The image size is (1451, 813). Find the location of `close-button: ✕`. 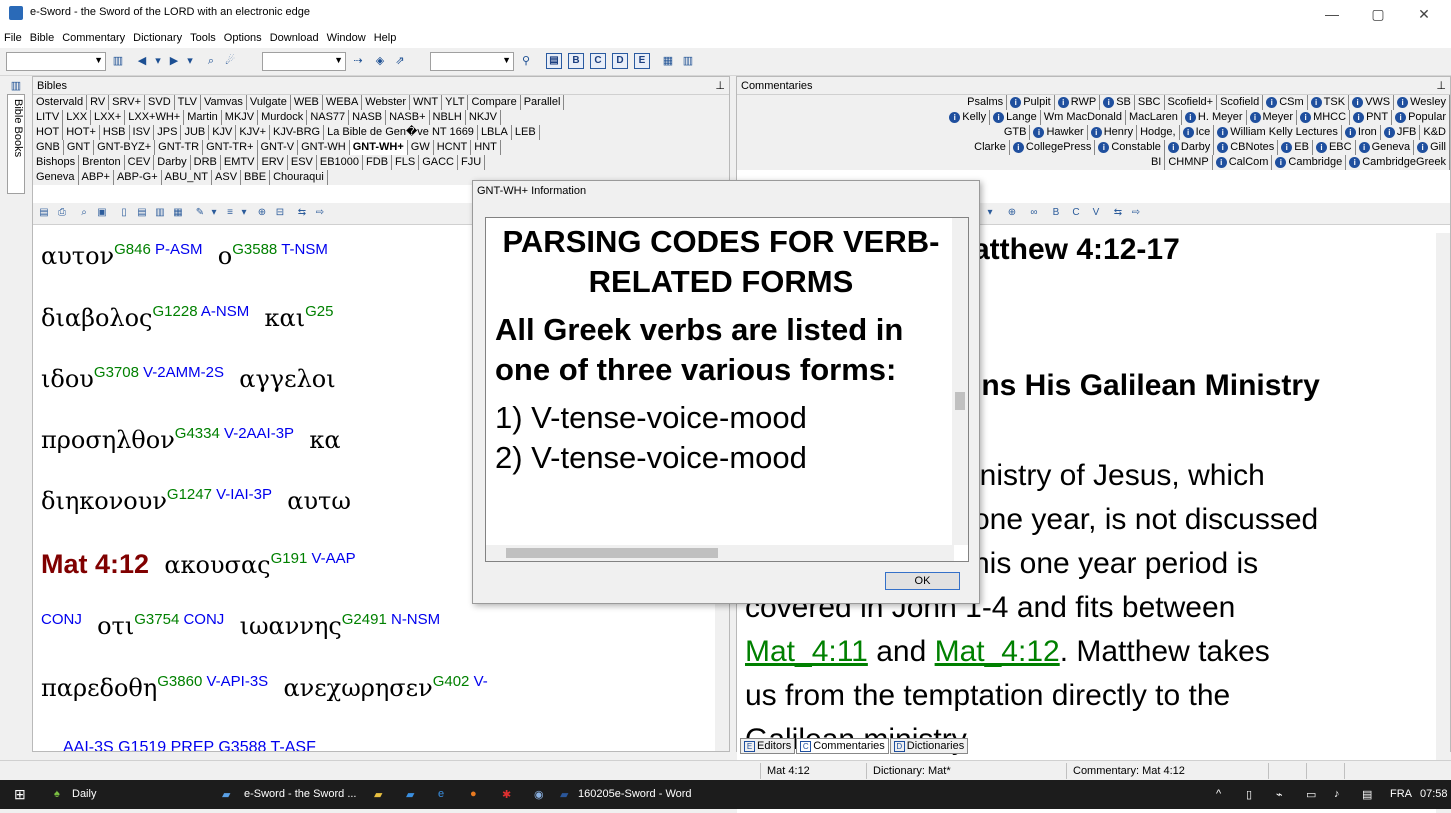

close-button: ✕ is located at coordinates (1424, 14).